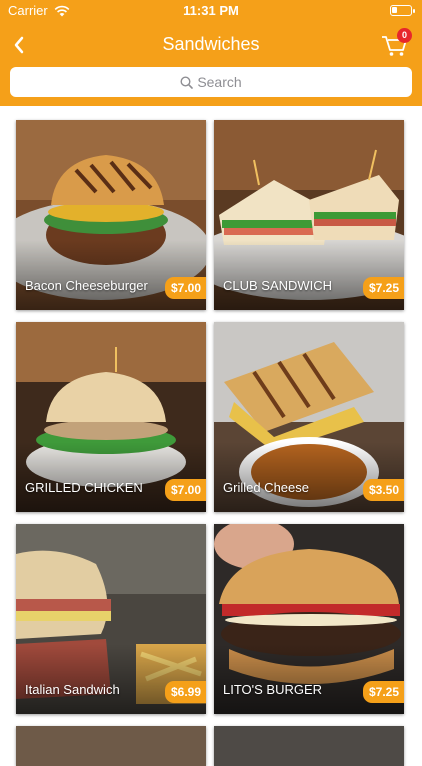 Image resolution: width=422 pixels, height=766 pixels. Describe the element at coordinates (309, 215) in the screenshot. I see `product-card: CLUB SANDWICH $7.25` at that location.